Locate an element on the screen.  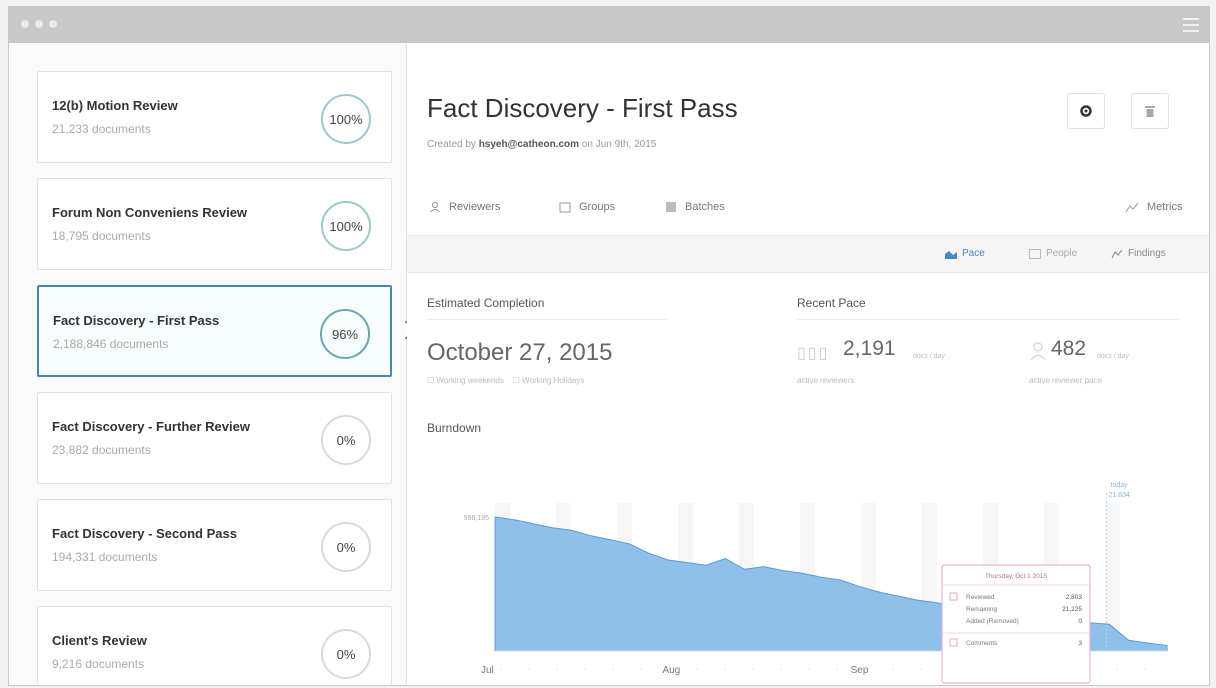
trash-icon is located at coordinates (1150, 111).